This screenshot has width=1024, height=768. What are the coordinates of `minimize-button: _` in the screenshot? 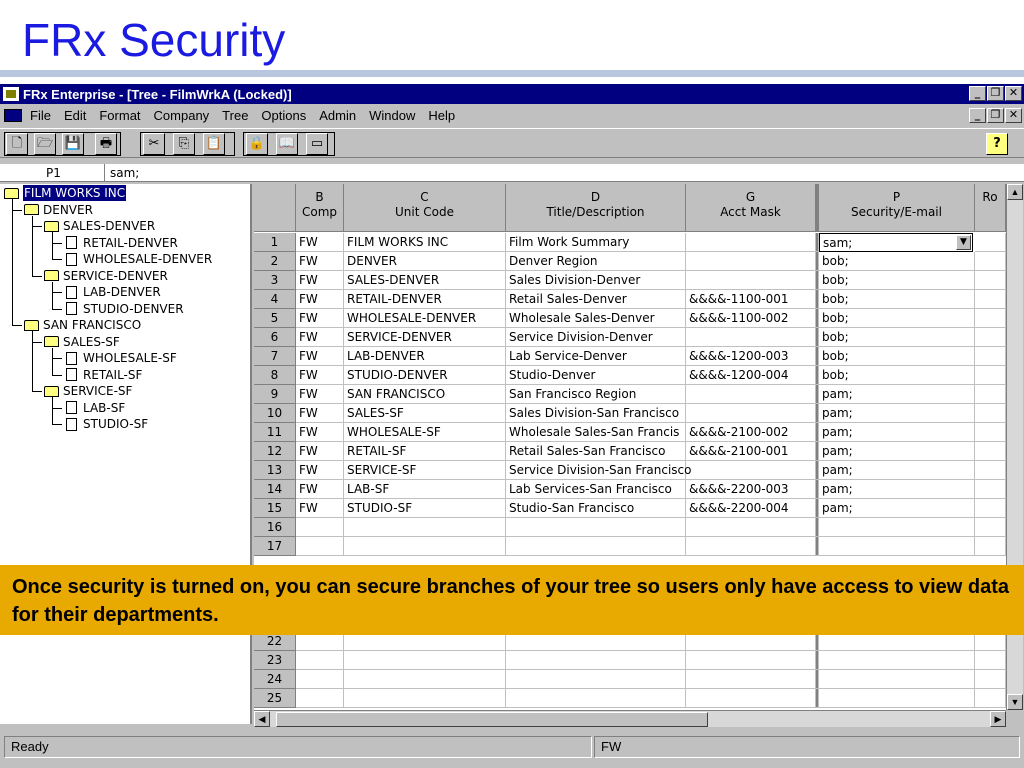 It's located at (977, 93).